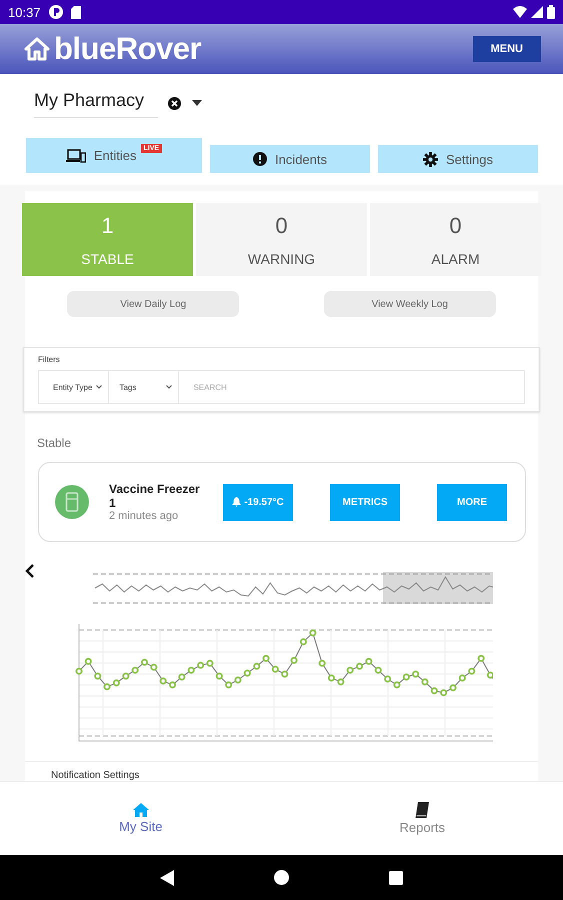 The height and width of the screenshot is (900, 563). Describe the element at coordinates (73, 387) in the screenshot. I see `filter-dropdown: Entity Type` at that location.